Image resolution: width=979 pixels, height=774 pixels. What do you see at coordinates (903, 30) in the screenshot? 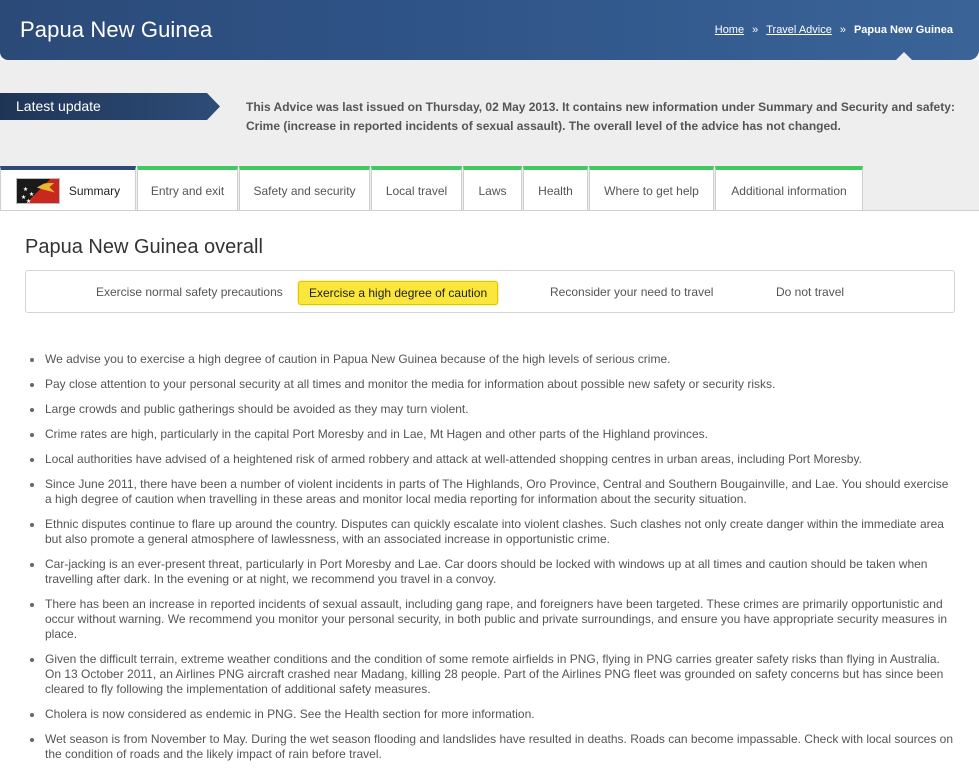
I see `breadcrumb-current: Papua New Guinea` at bounding box center [903, 30].